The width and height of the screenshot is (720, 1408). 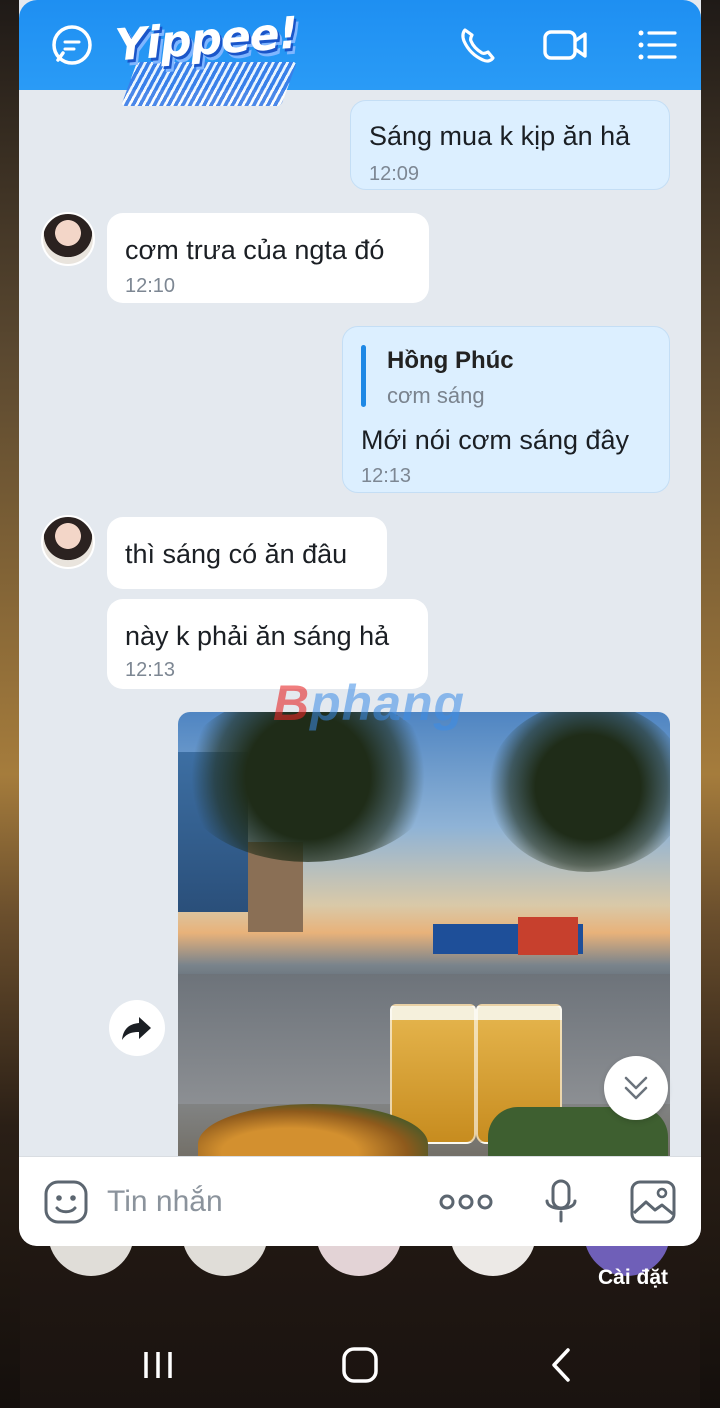 What do you see at coordinates (478, 45) in the screenshot?
I see `phone-icon` at bounding box center [478, 45].